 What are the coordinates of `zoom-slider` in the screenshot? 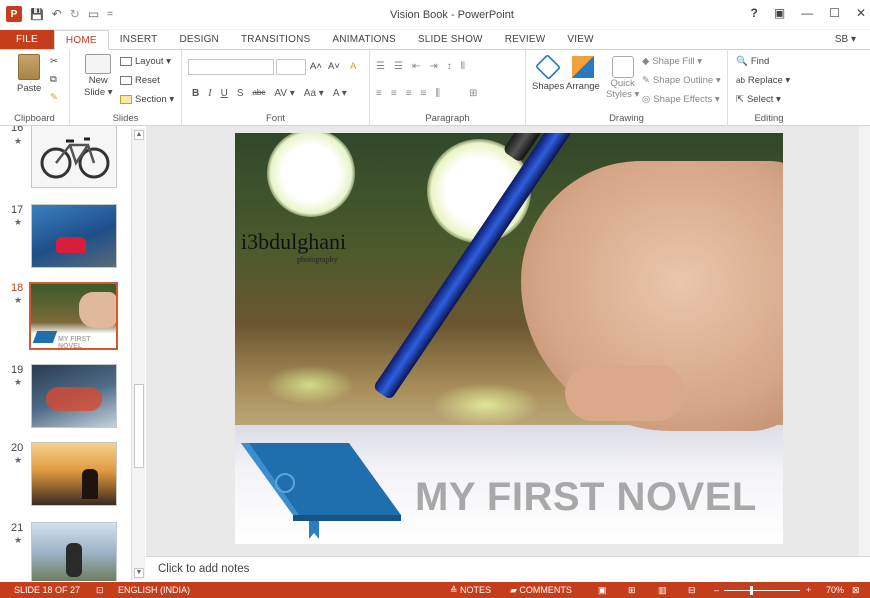 It's located at (762, 590).